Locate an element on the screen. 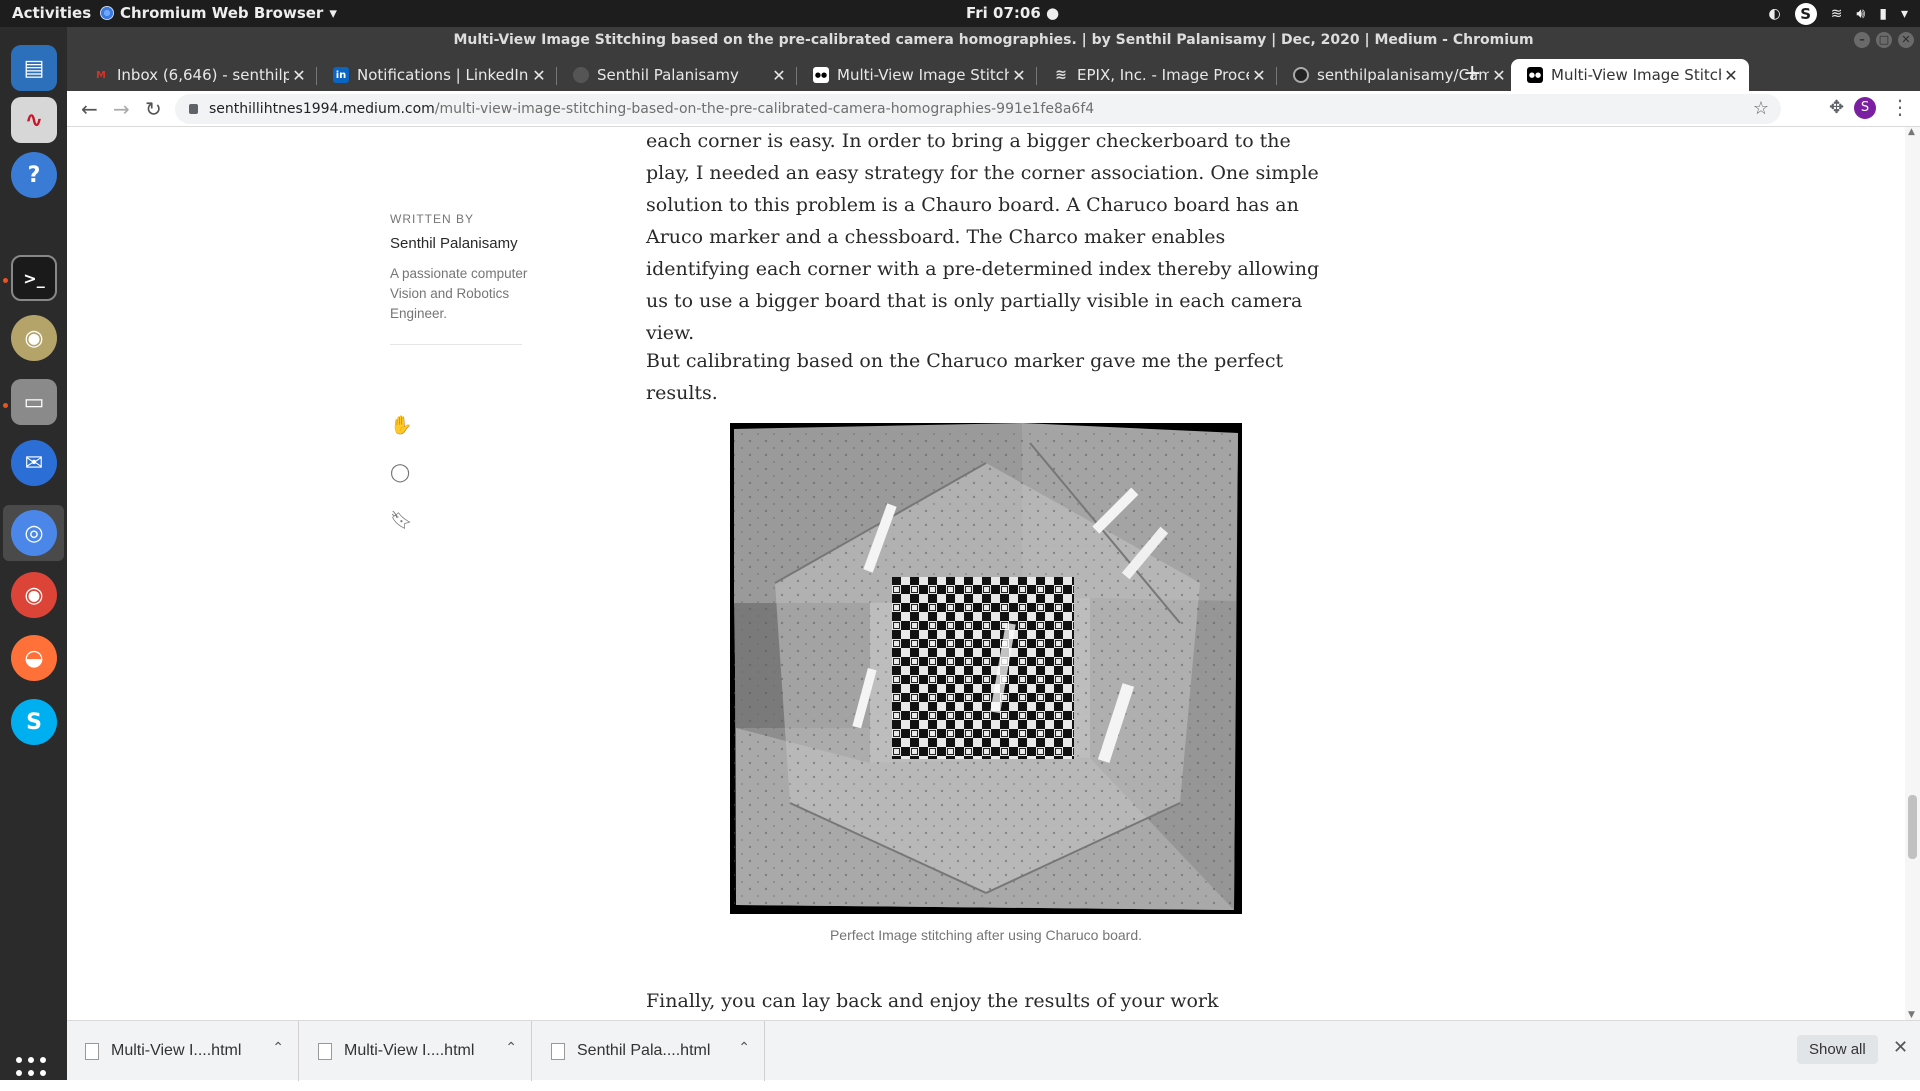 The width and height of the screenshot is (1920, 1091). system-tray: ◐ S ≋ 🔊︎ ▮ ▾ is located at coordinates (1838, 14).